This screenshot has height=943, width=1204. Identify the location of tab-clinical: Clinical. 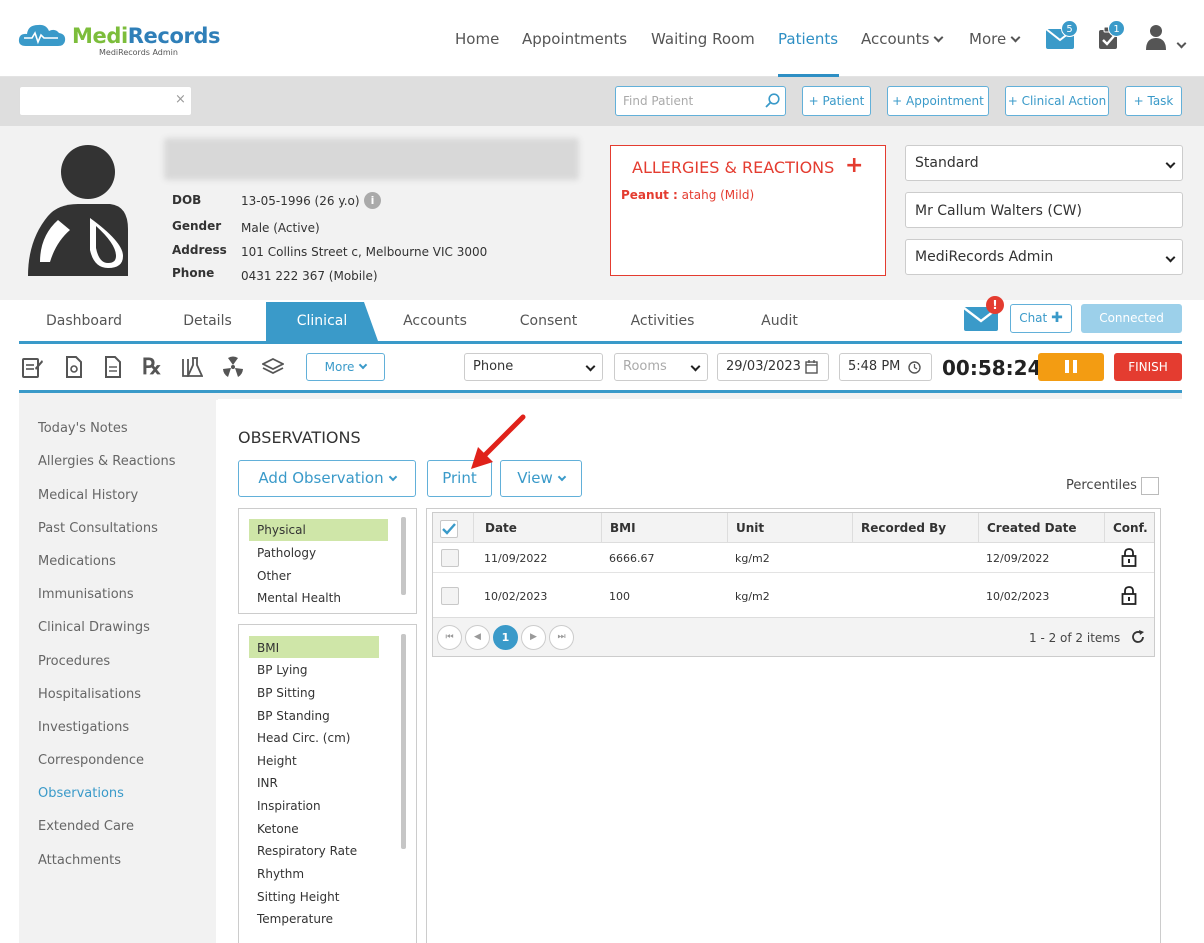
(322, 321).